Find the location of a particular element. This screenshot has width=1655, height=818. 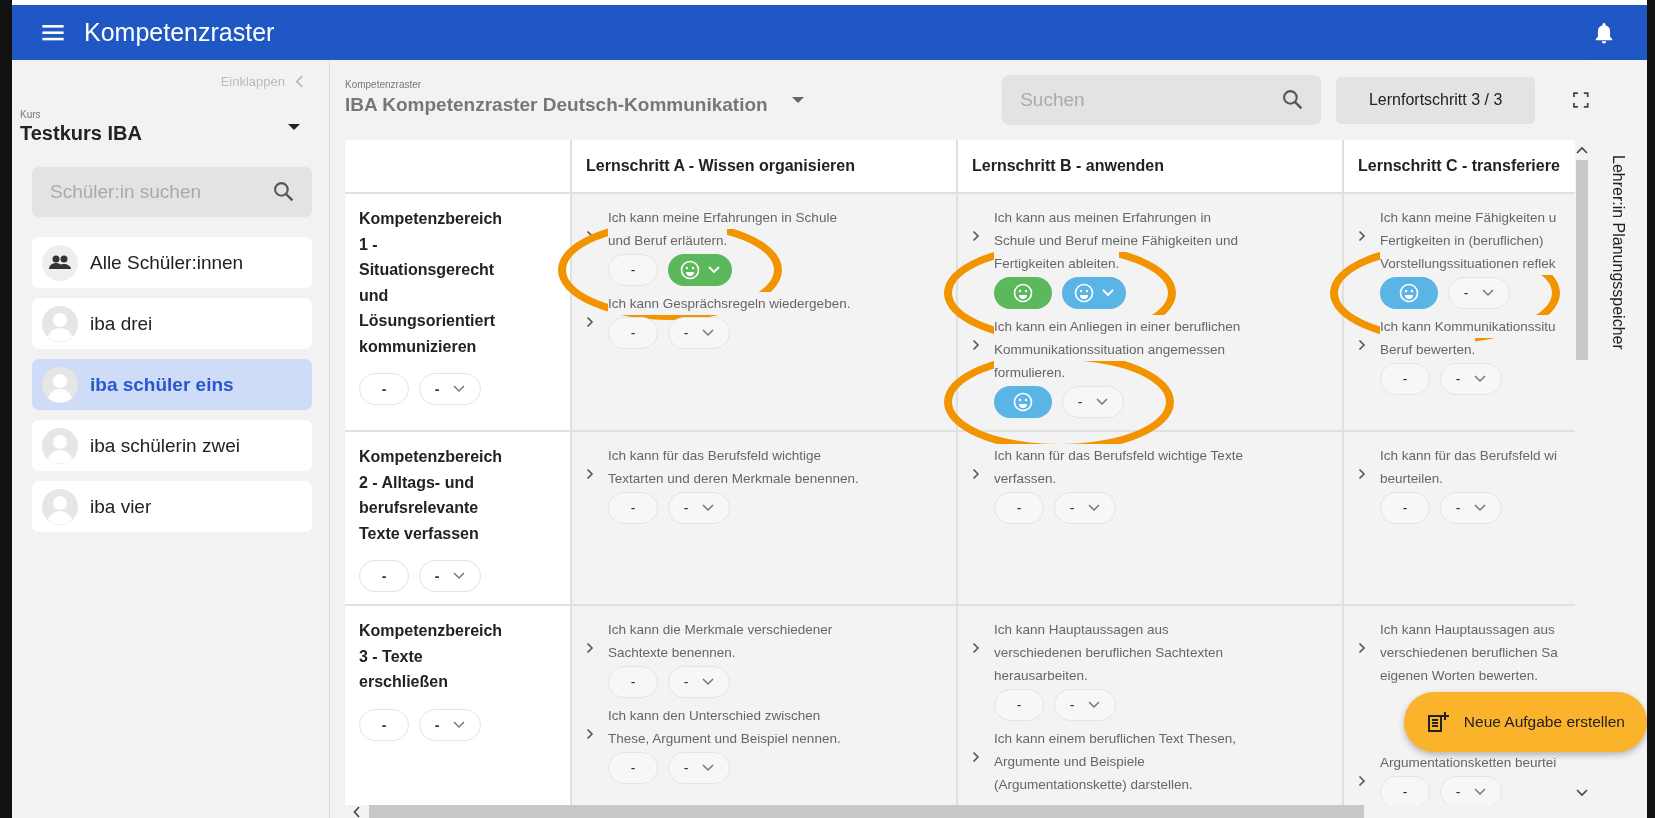

new-task-button: Neue Aufgabe erstellen is located at coordinates (1525, 722).